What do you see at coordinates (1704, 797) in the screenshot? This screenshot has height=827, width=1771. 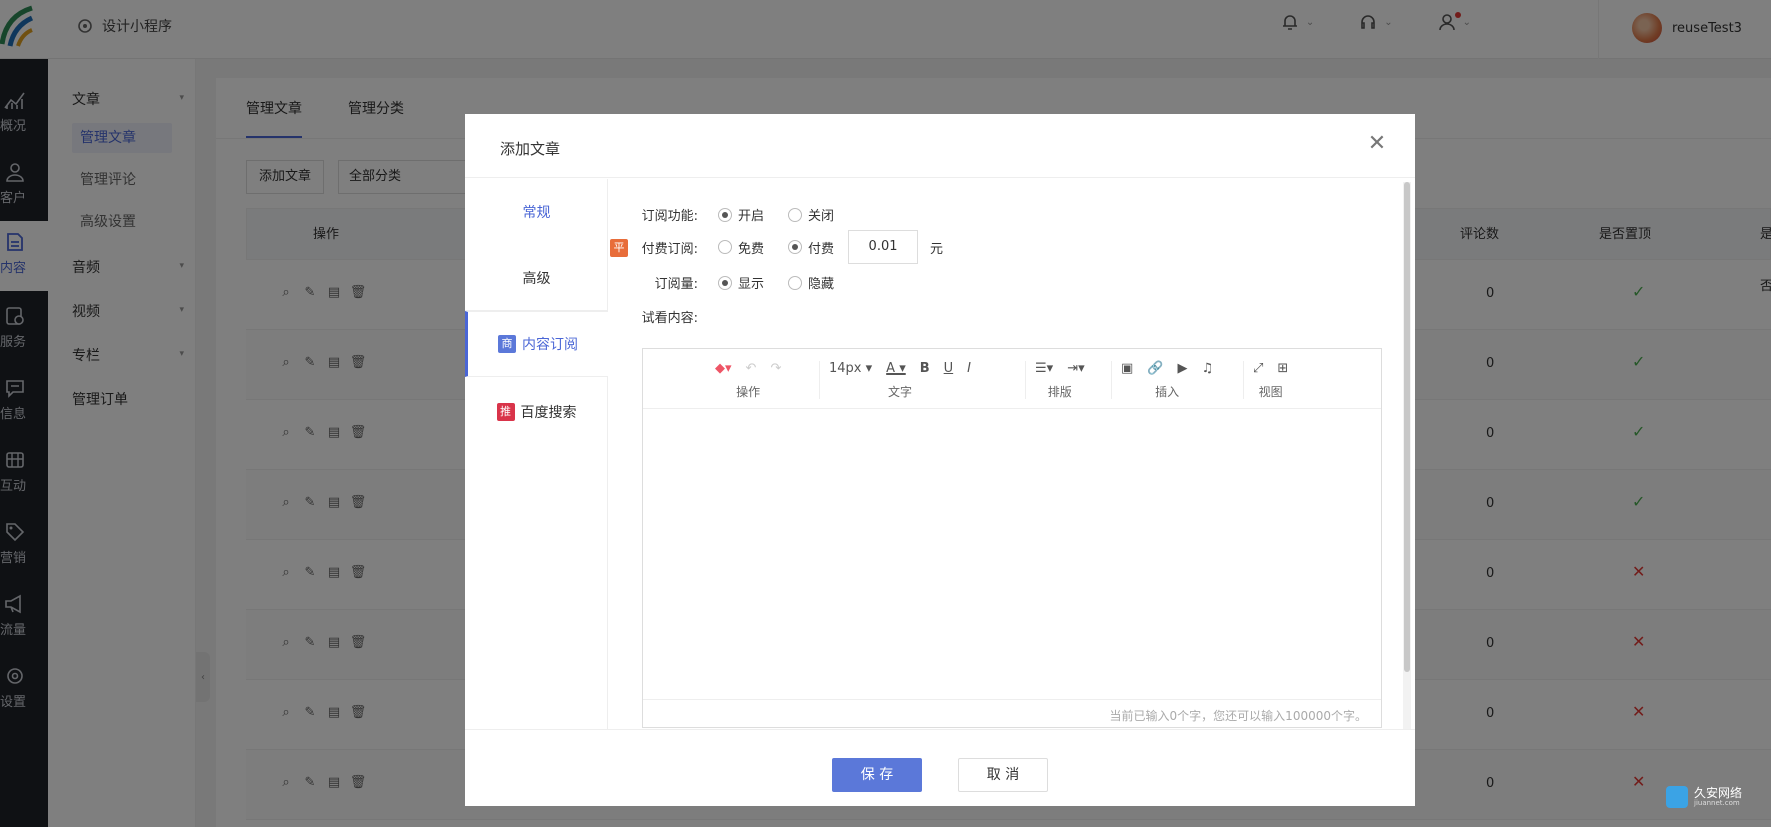 I see `watermark: 久安网络 jiuannet.com` at bounding box center [1704, 797].